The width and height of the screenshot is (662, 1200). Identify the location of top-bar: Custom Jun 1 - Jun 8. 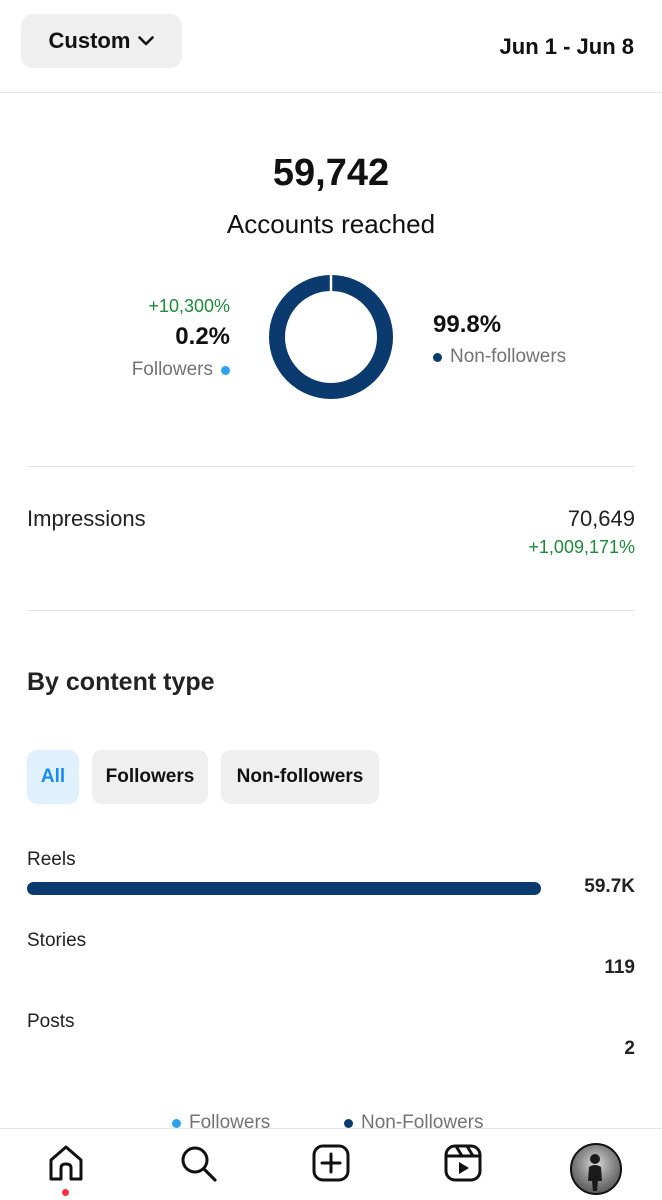
(331, 46).